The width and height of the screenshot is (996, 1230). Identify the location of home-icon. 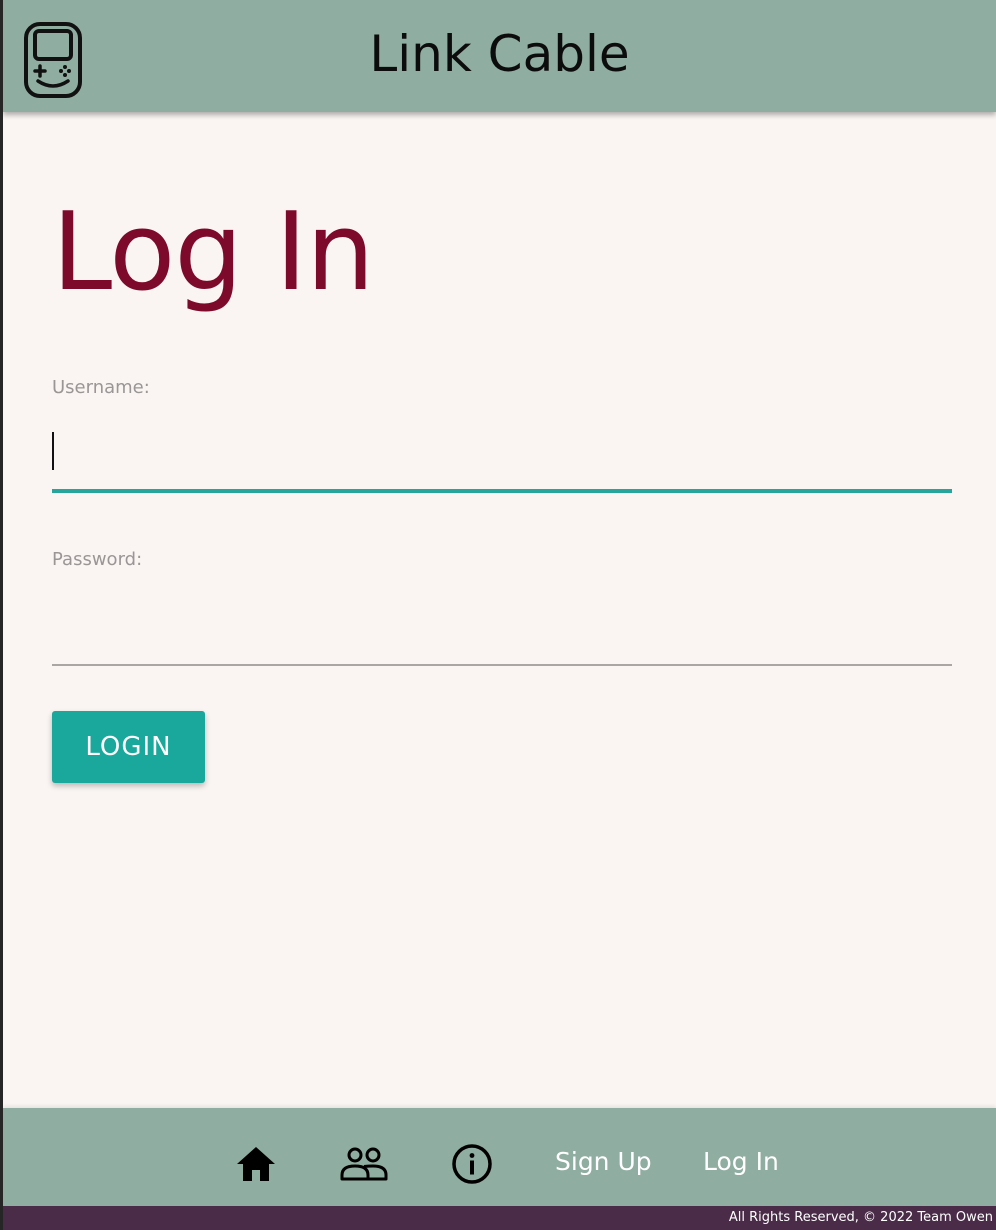
(256, 1164).